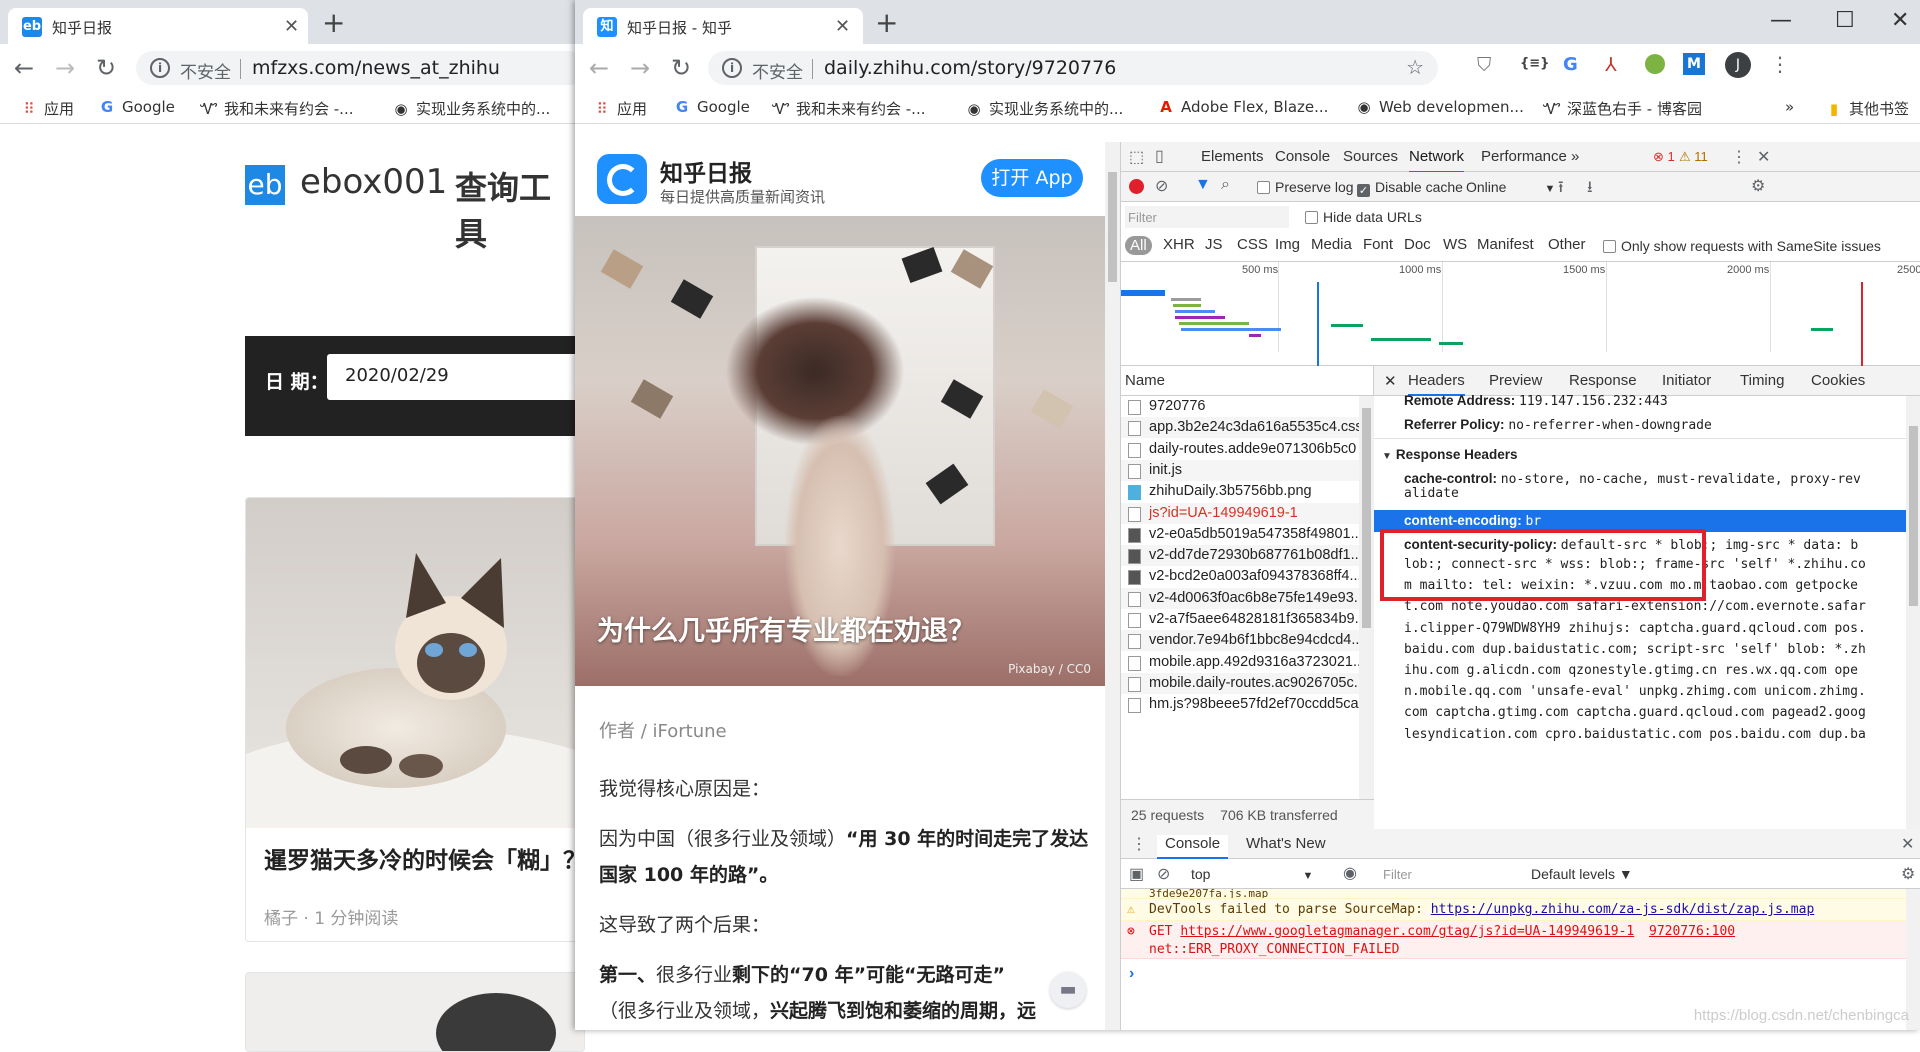  Describe the element at coordinates (1575, 156) in the screenshot. I see `more-tabs-button: »` at that location.